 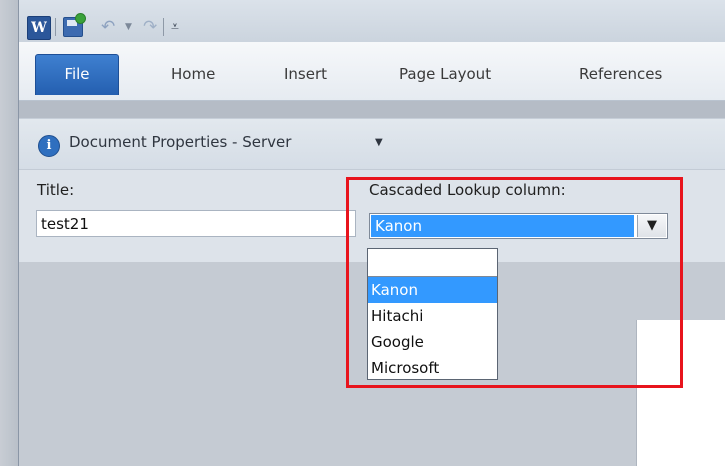 I want to click on select-value: Kanon, so click(x=502, y=226).